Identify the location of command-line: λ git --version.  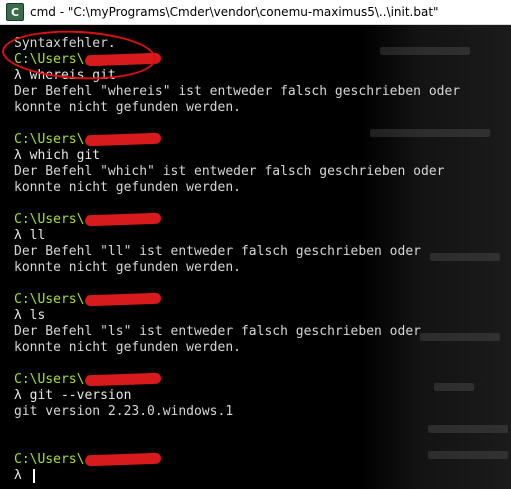
(262, 396).